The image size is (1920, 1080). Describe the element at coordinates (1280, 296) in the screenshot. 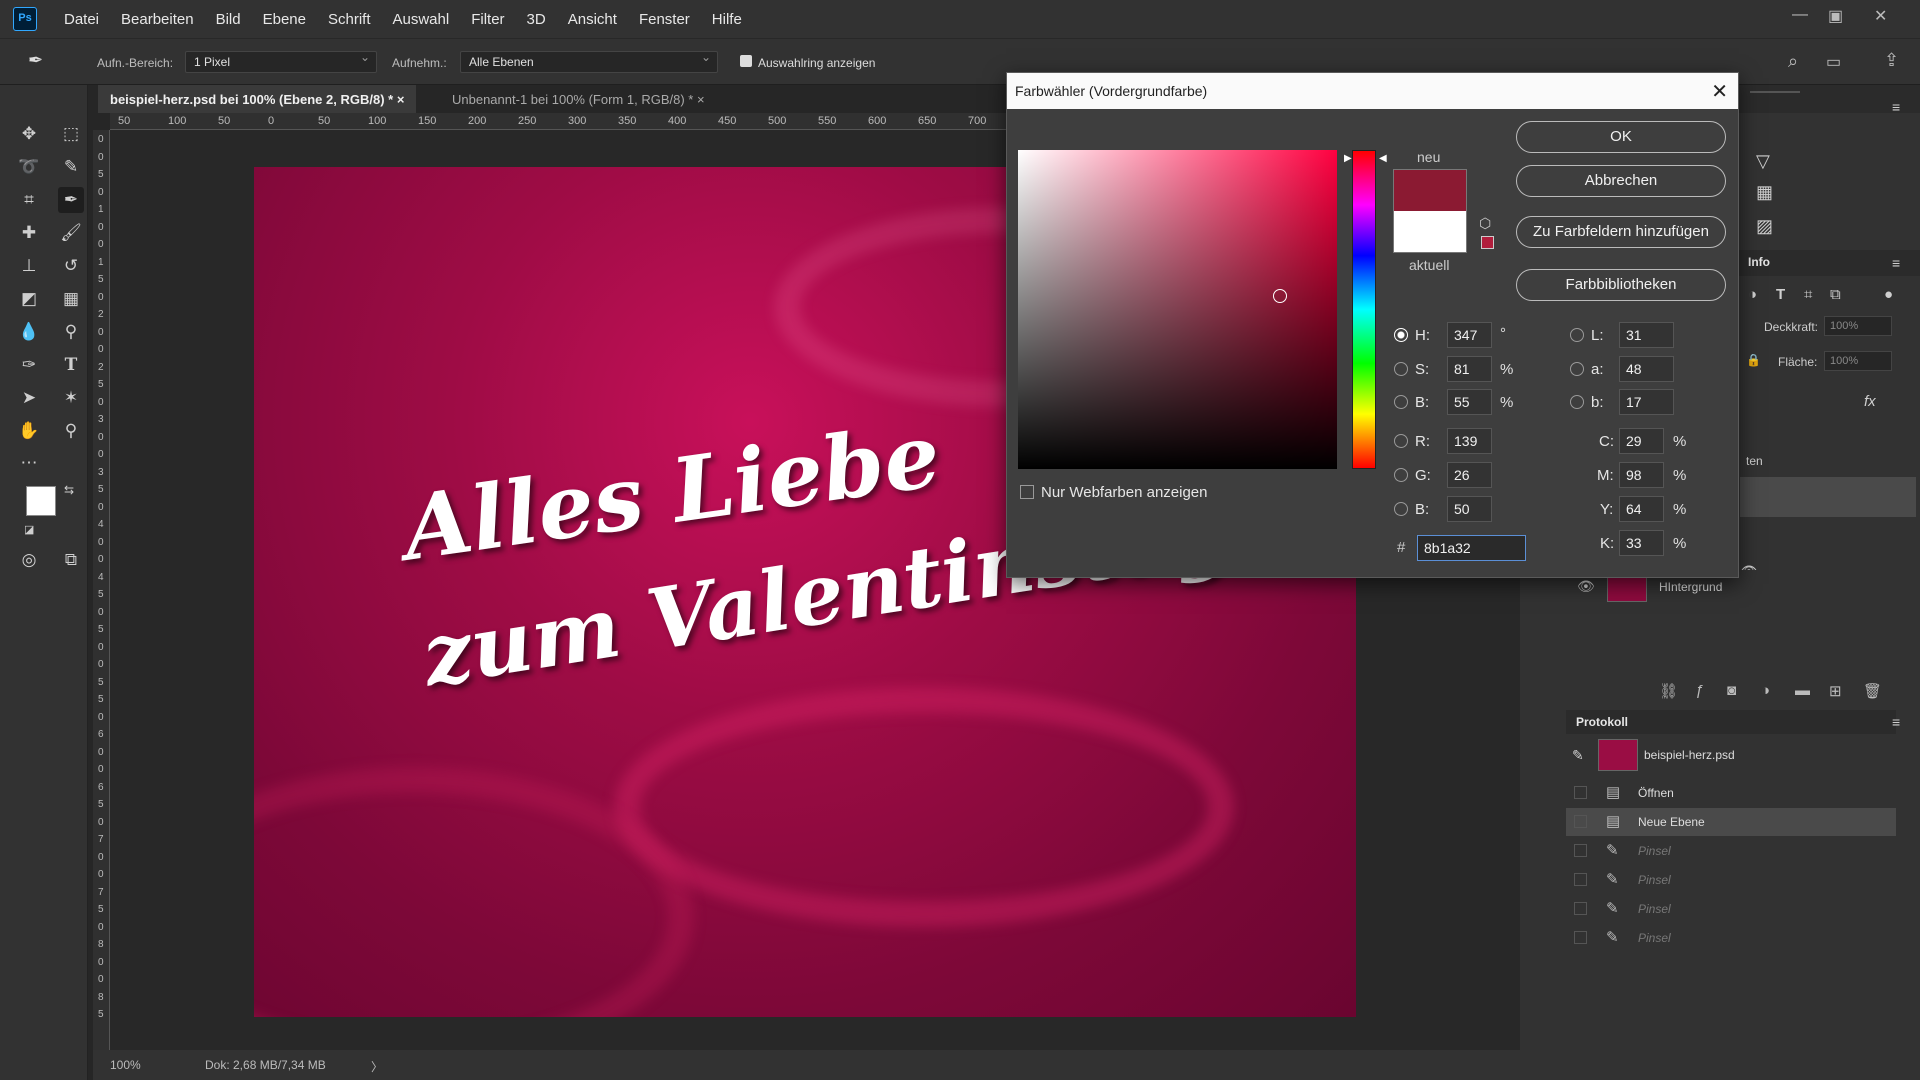

I see `color-field-marker` at that location.